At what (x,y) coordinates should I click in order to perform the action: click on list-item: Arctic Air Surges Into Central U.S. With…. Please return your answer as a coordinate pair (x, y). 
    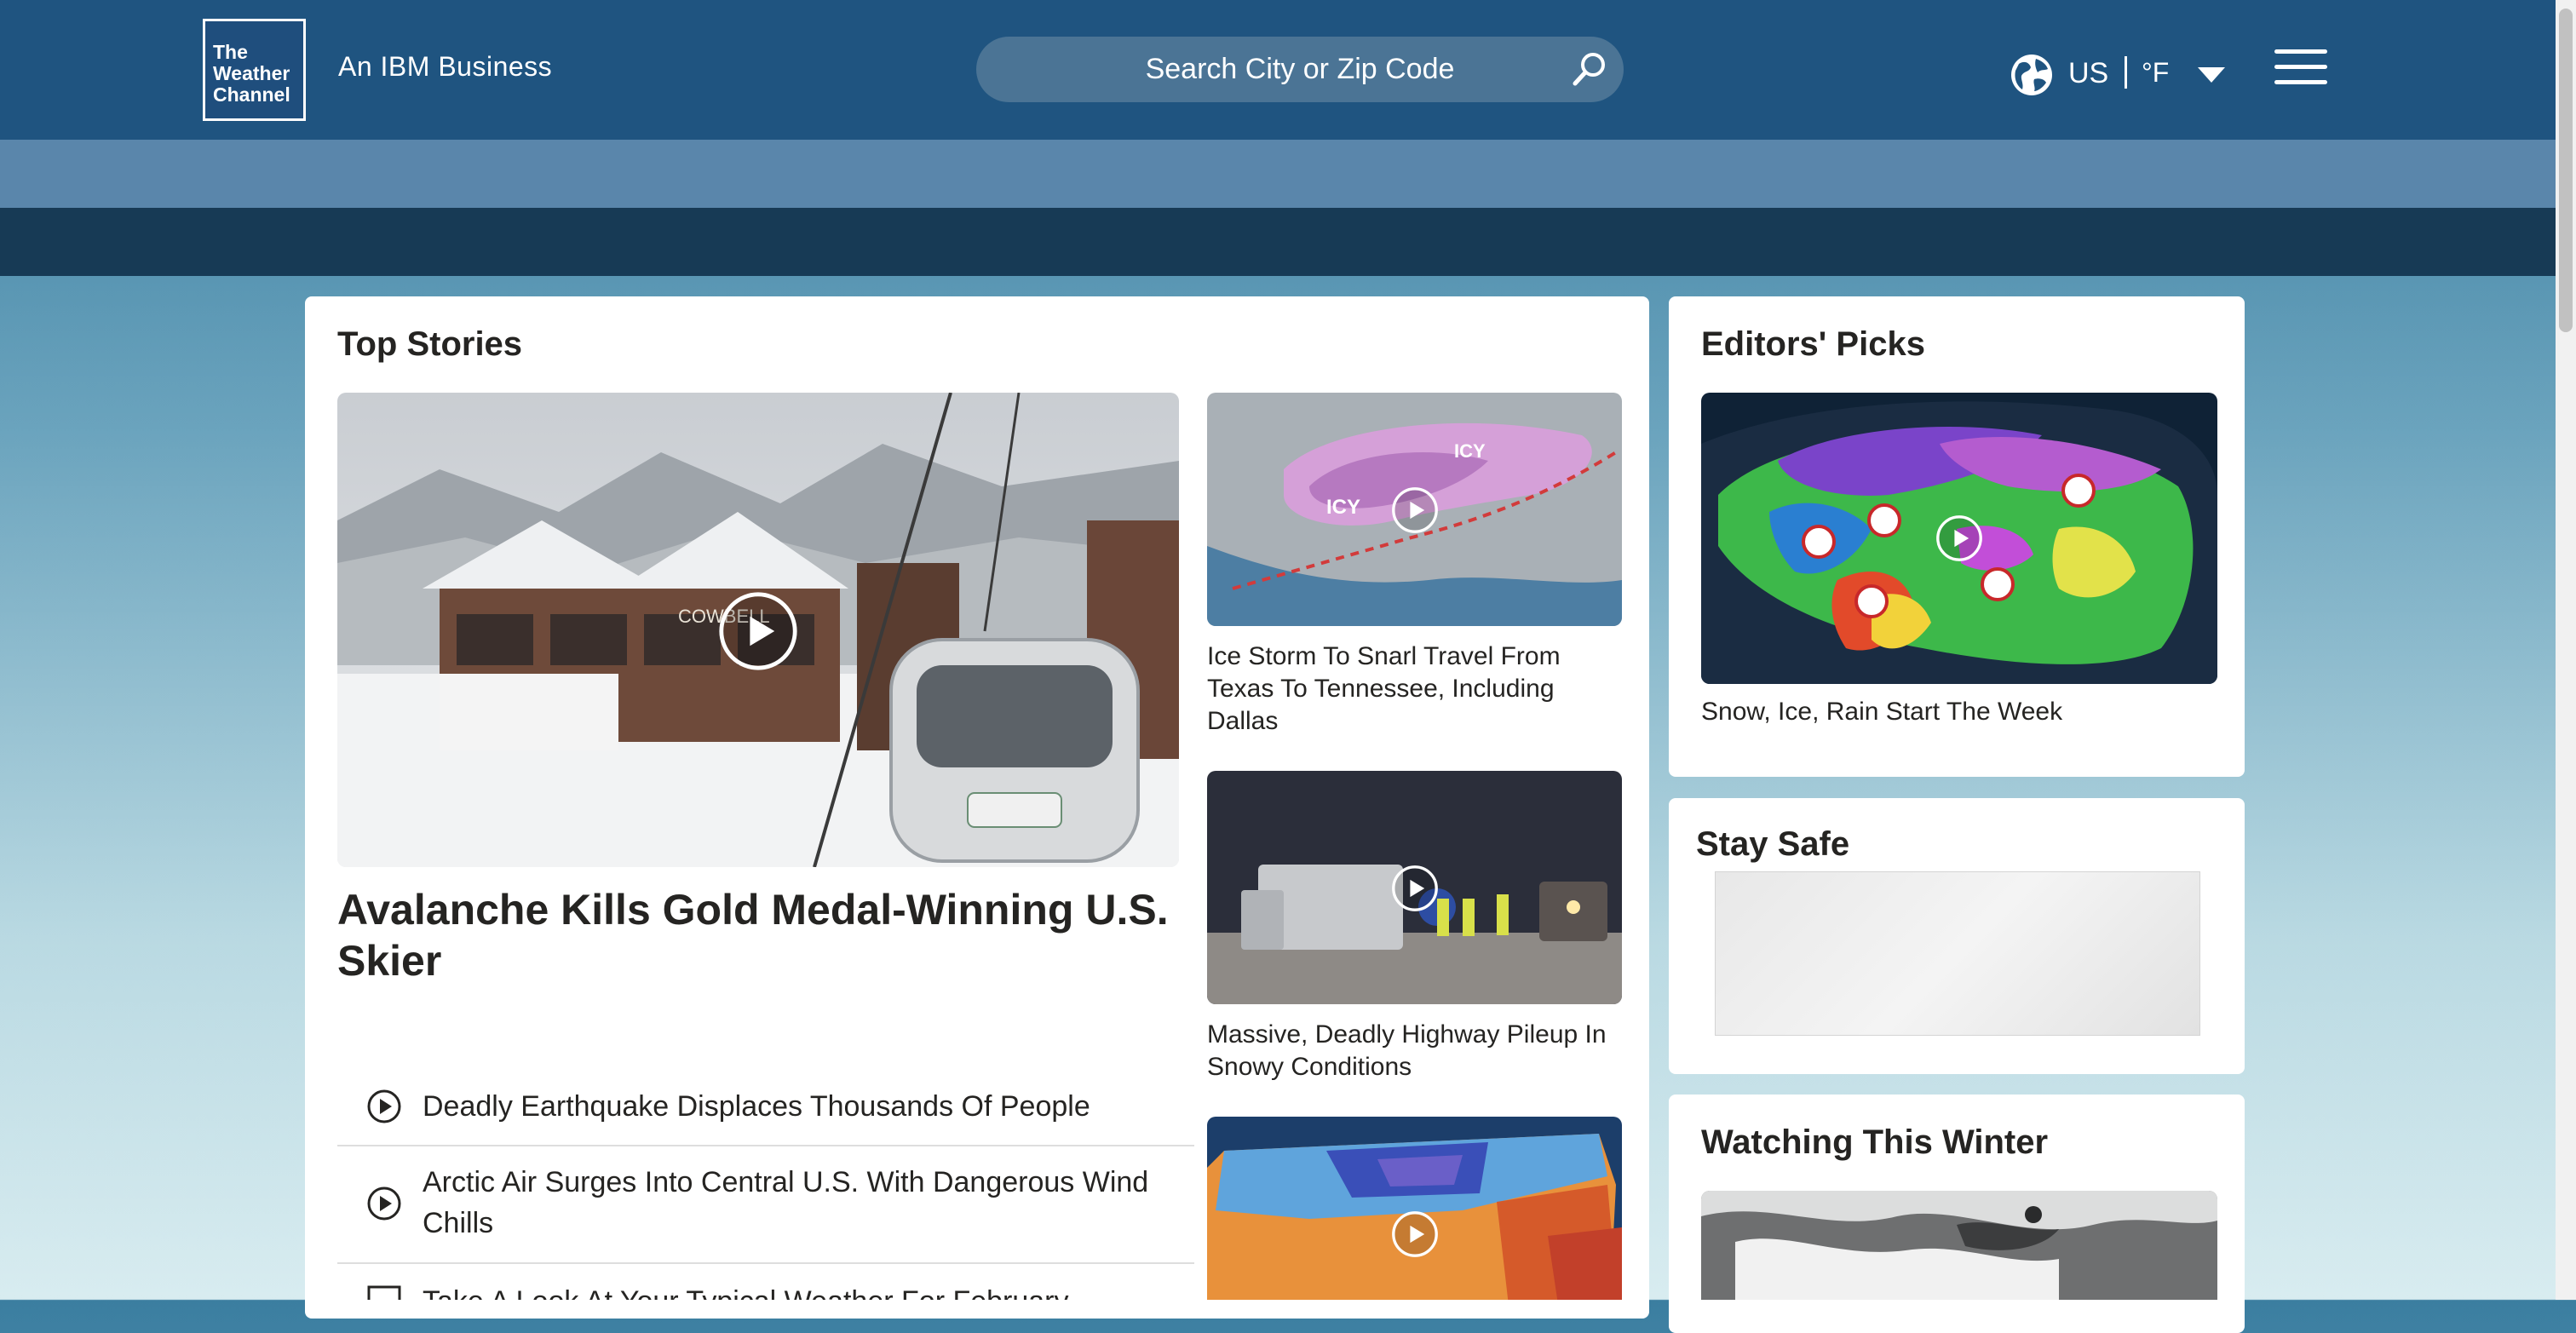
    Looking at the image, I should click on (765, 1205).